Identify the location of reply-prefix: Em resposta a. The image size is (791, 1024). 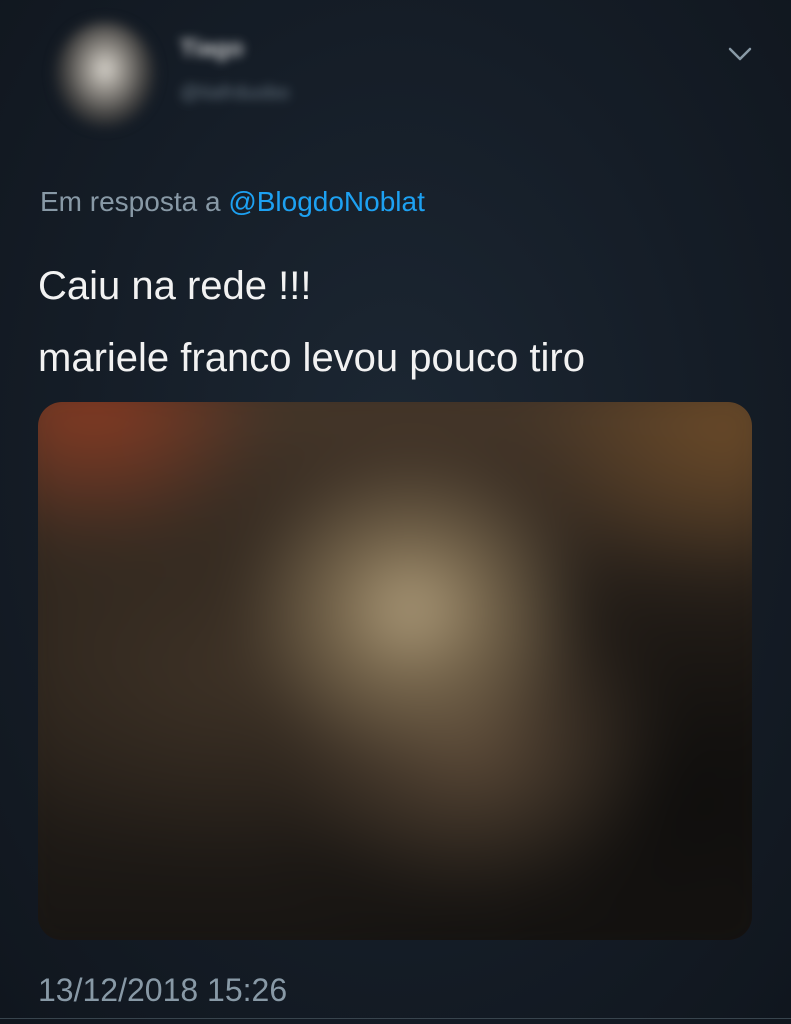
(130, 201).